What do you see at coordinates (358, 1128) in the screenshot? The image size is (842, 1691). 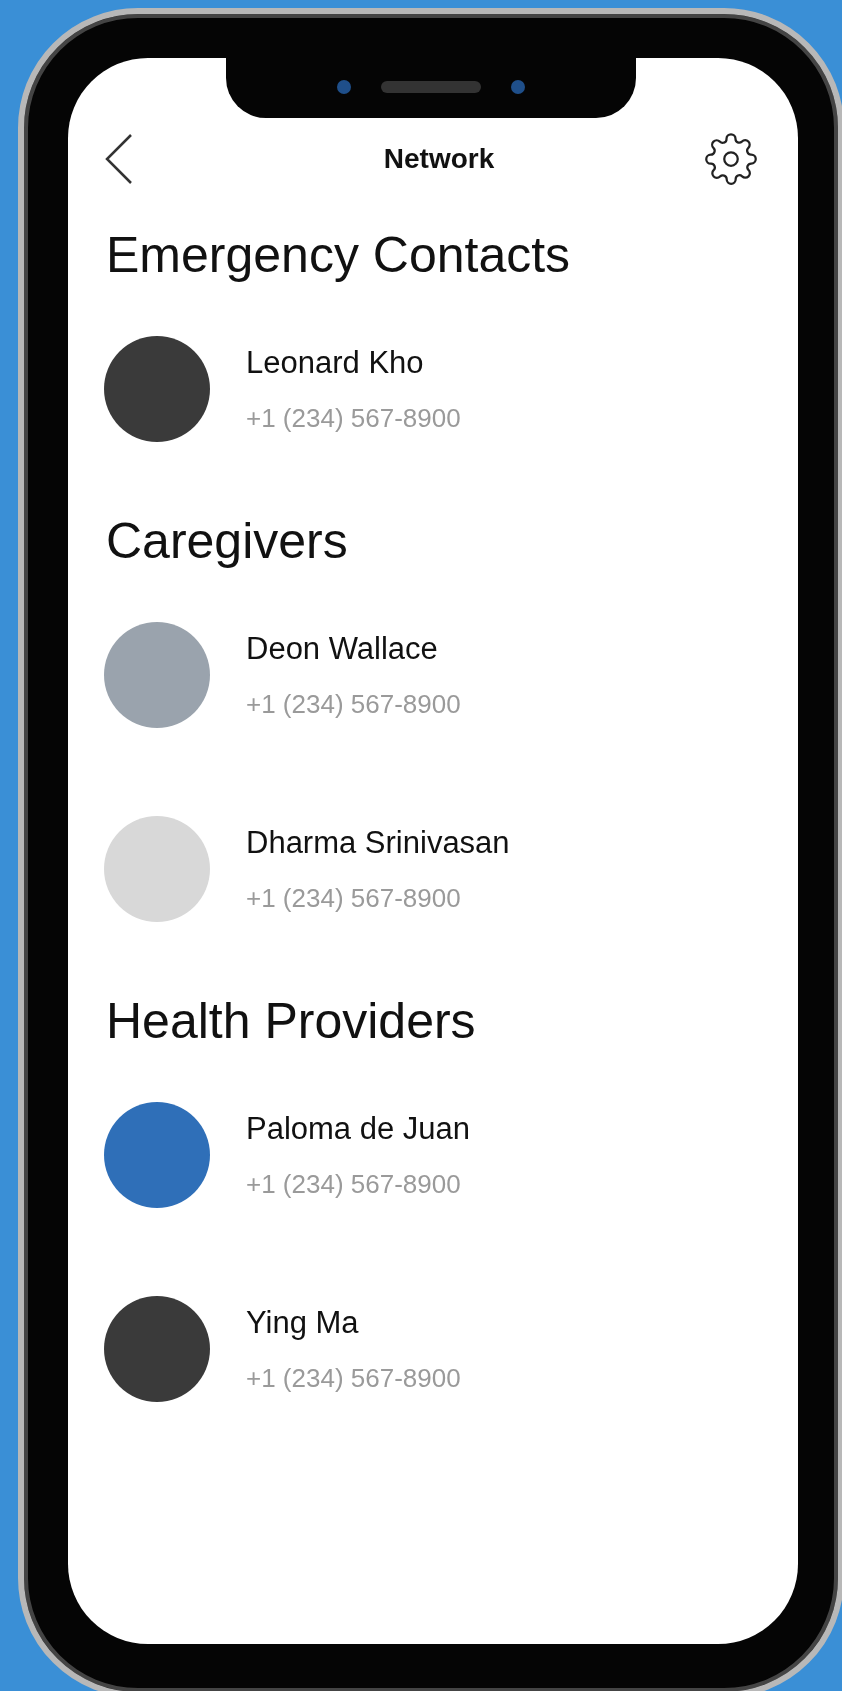 I see `contact-name: Paloma de Juan` at bounding box center [358, 1128].